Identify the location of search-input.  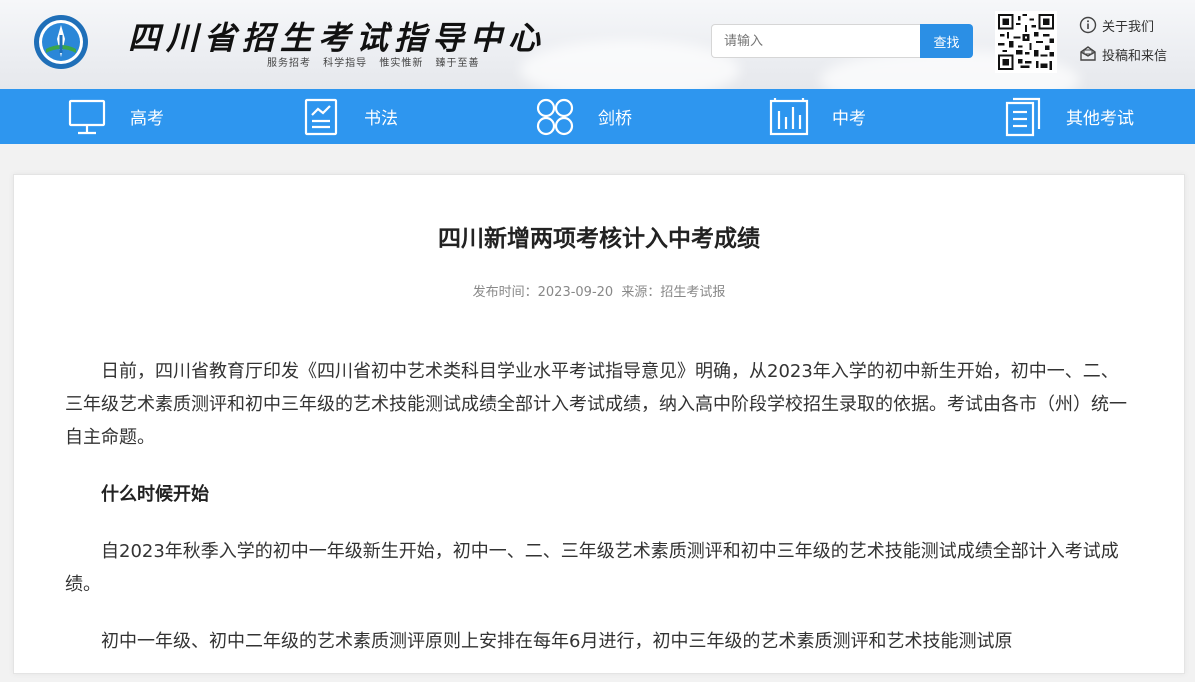
(815, 41).